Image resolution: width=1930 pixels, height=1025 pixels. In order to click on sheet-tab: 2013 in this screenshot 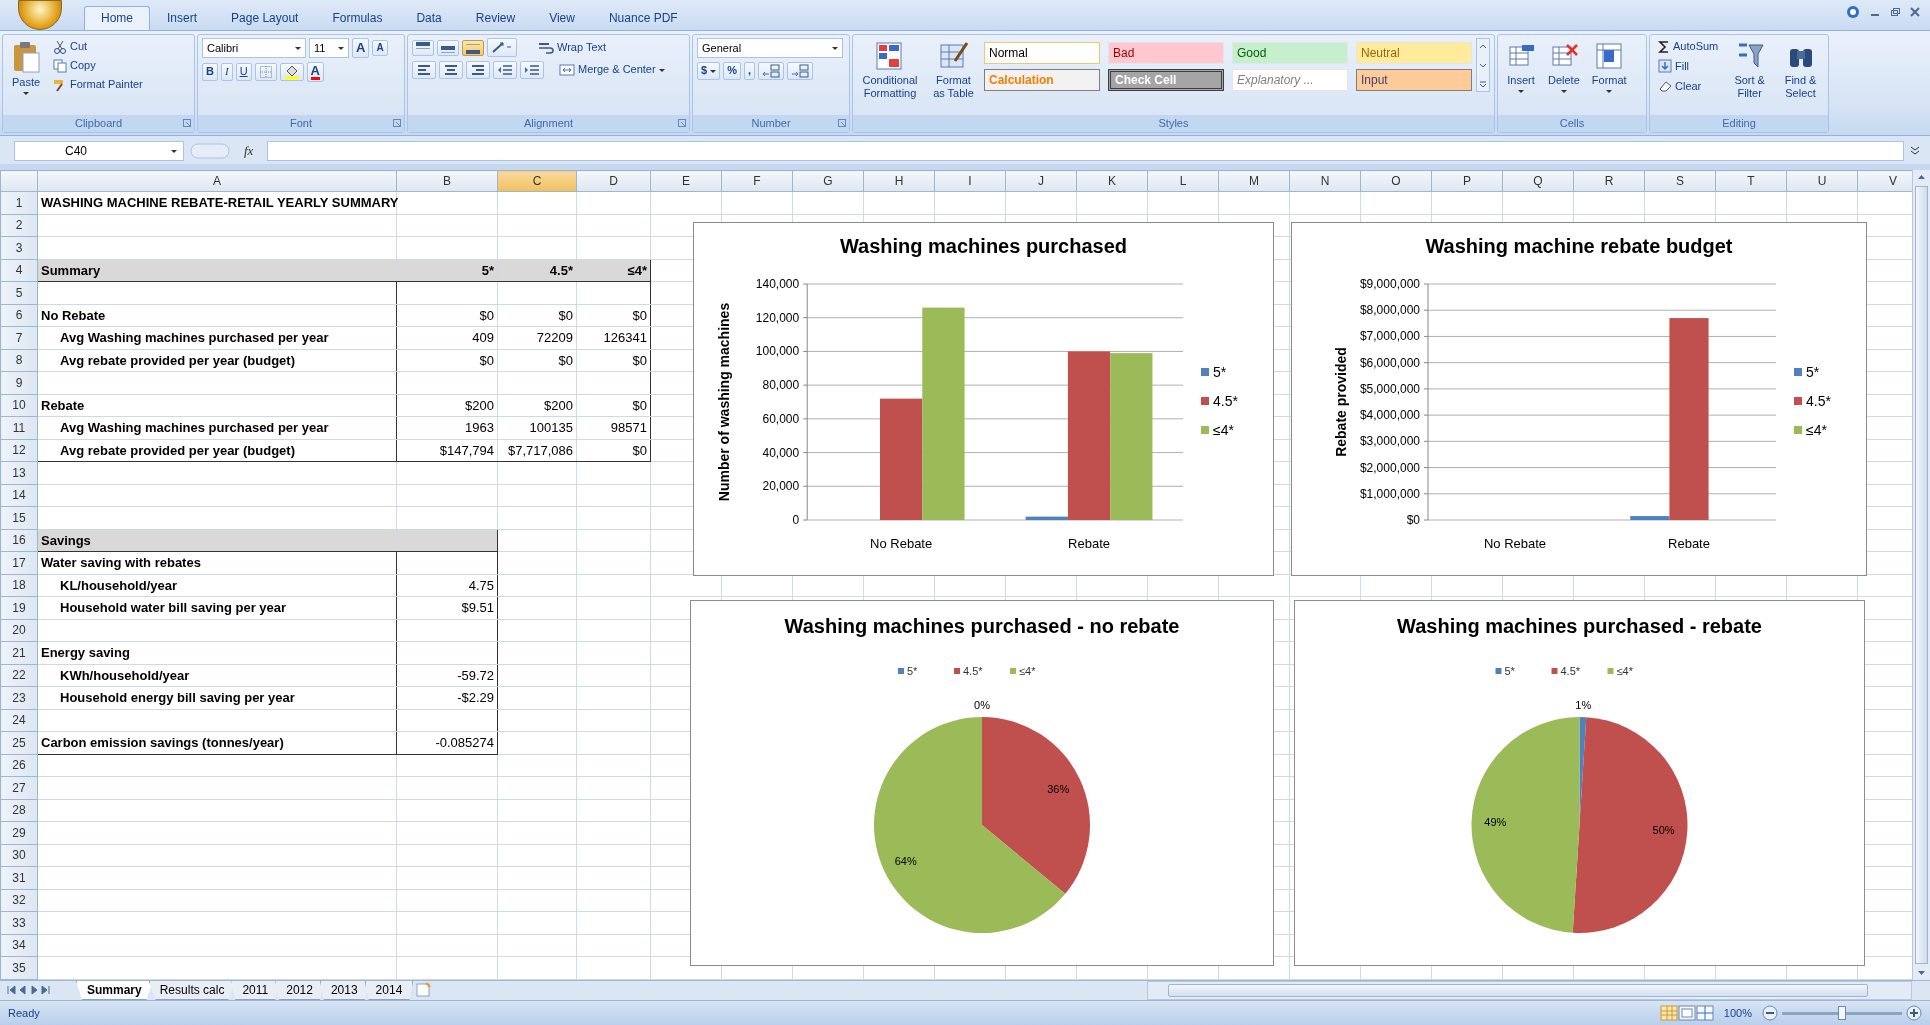, I will do `click(344, 990)`.